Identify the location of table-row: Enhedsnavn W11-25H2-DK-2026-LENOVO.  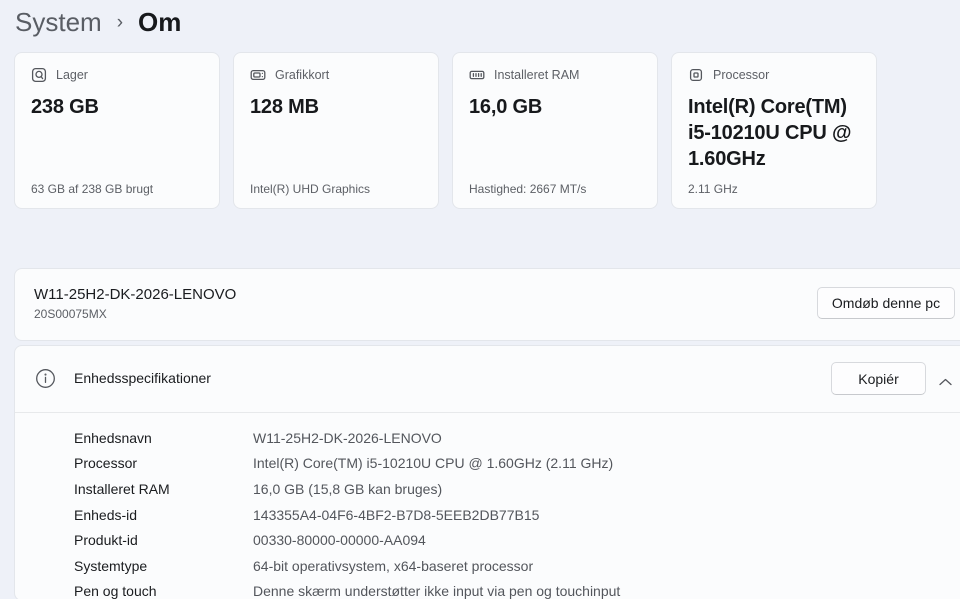
(487, 438).